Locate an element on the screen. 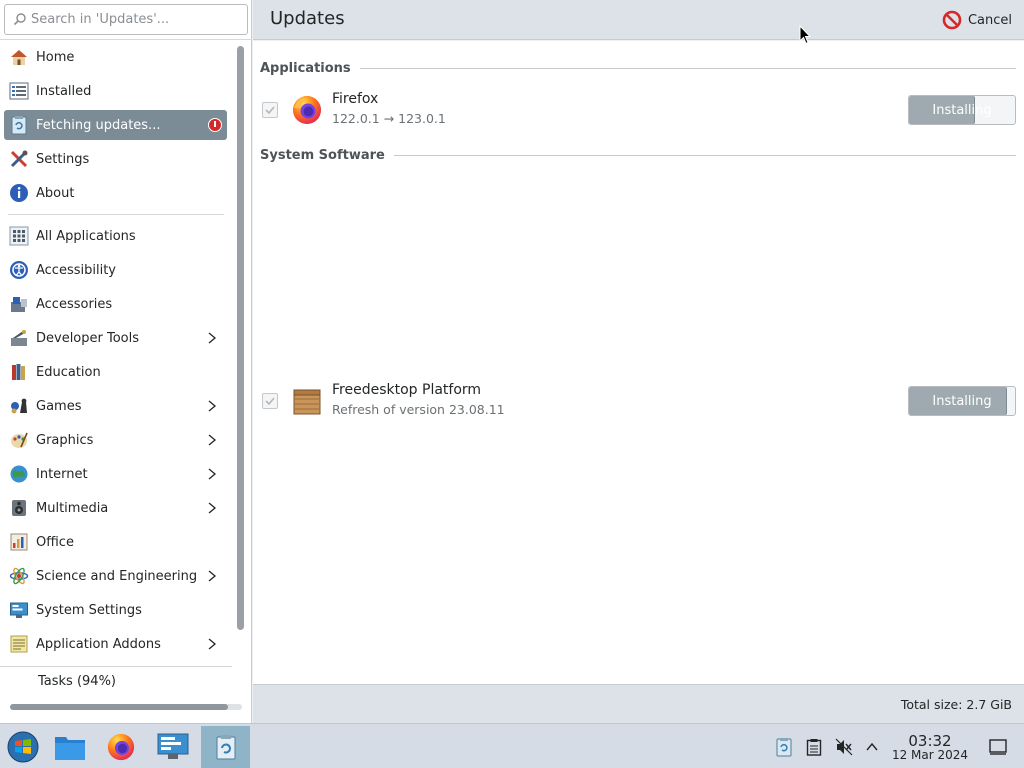 This screenshot has height=768, width=1024. tasks-label: Tasks (94%) is located at coordinates (77, 681).